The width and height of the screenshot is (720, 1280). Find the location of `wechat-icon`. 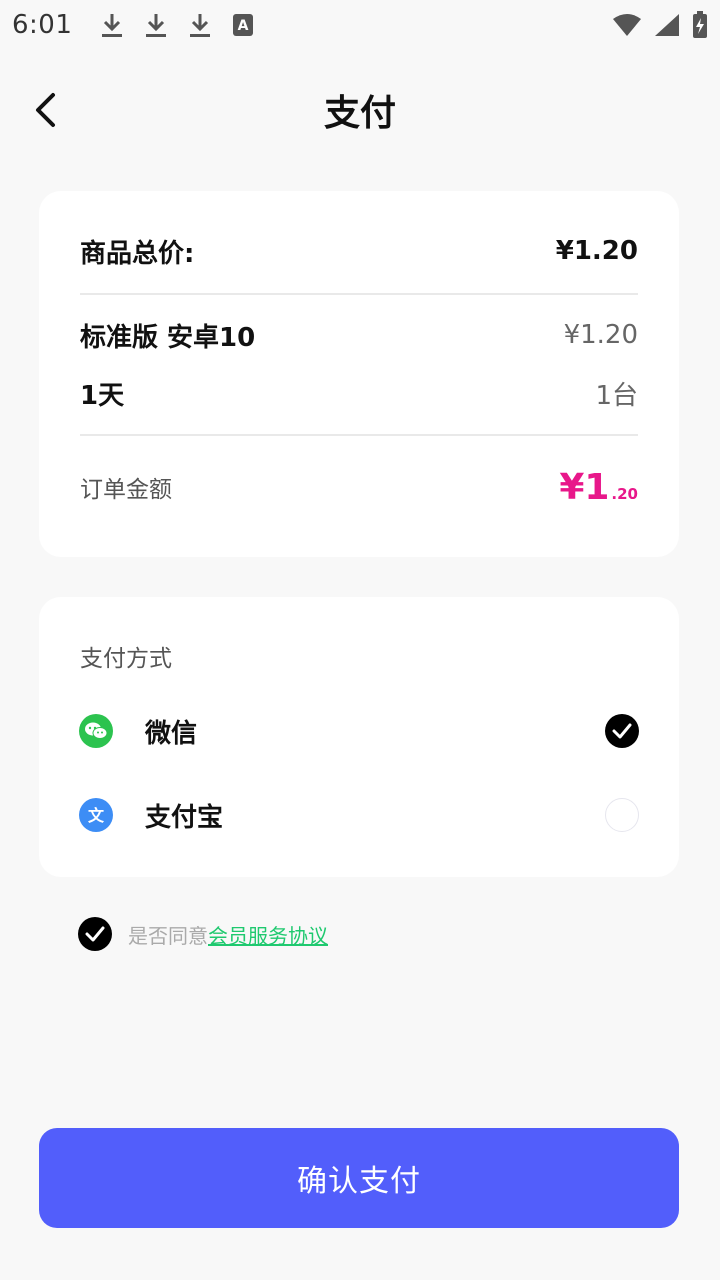

wechat-icon is located at coordinates (96, 731).